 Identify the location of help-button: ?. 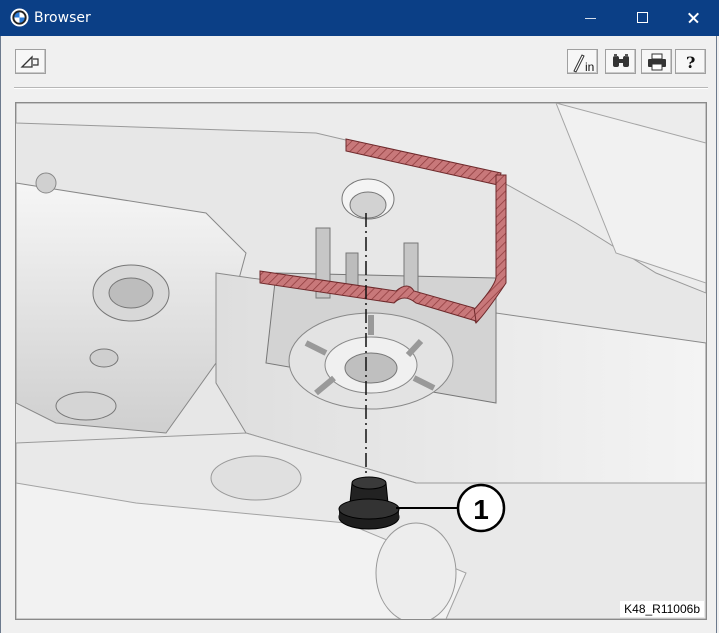
(690, 61).